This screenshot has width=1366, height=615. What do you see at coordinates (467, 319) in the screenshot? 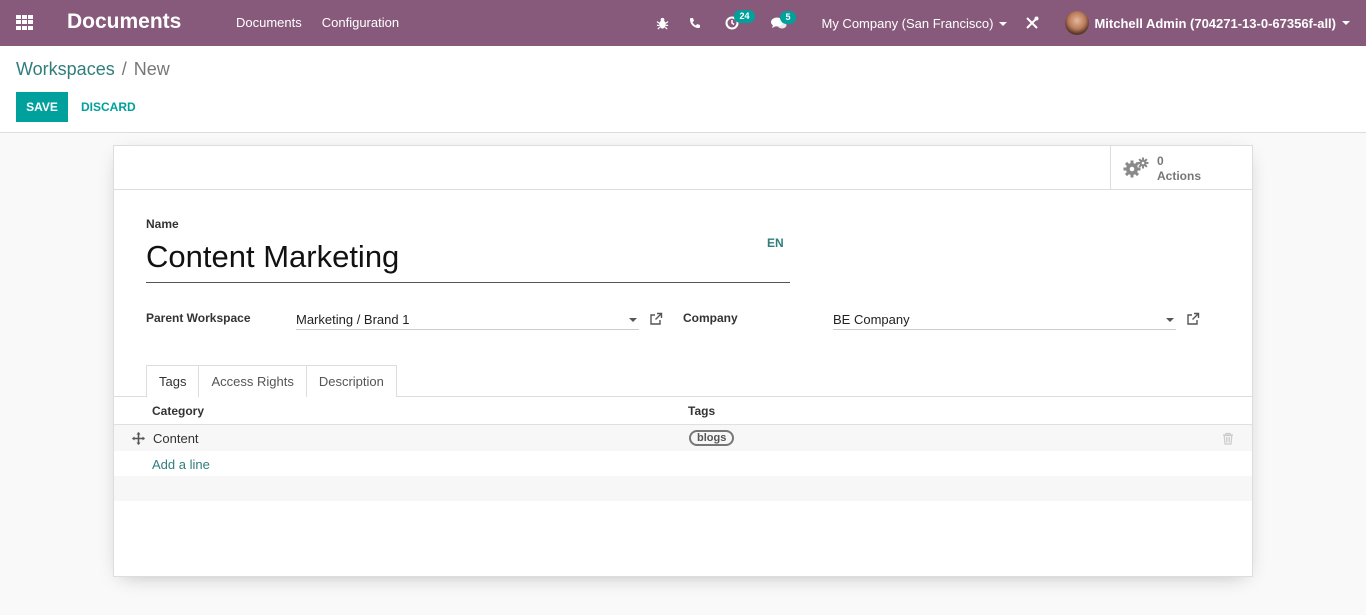
I see `parent-workspace-field: Marketing / Brand 1` at bounding box center [467, 319].